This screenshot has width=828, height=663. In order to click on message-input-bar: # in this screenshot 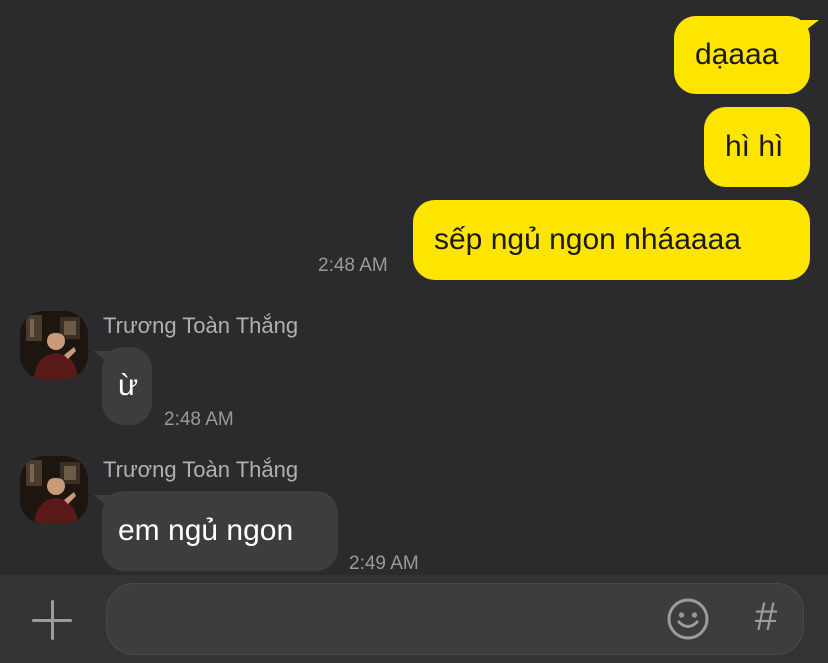, I will do `click(414, 619)`.